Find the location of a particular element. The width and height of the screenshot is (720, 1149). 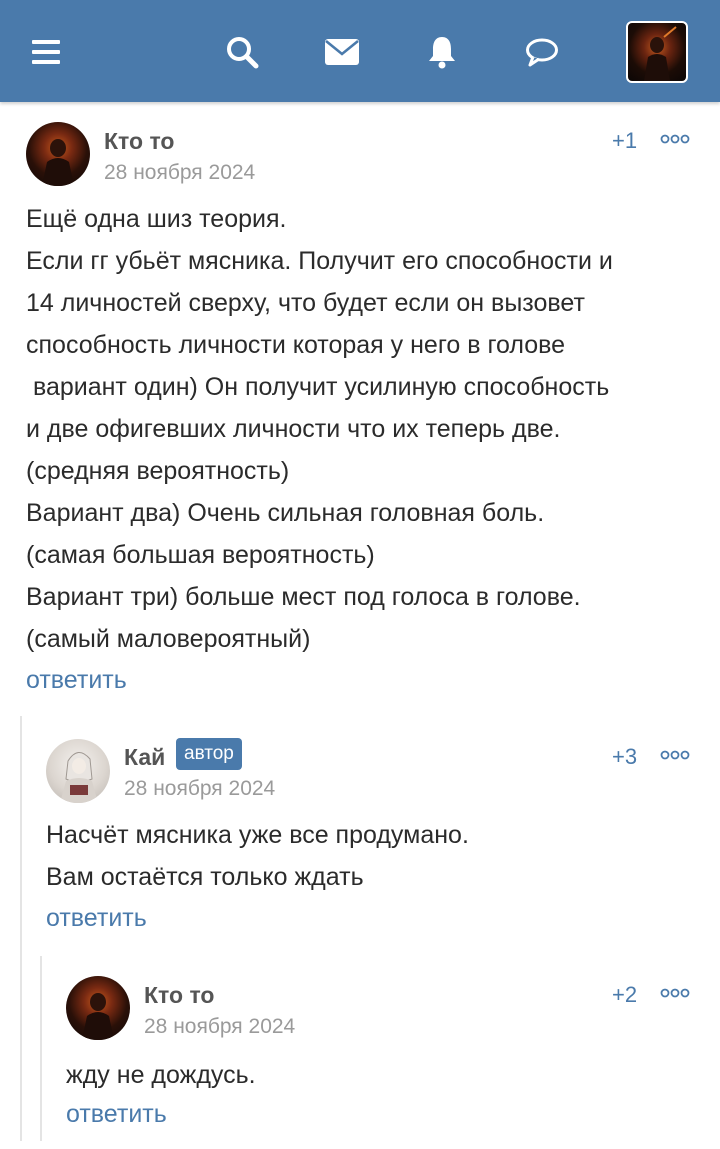

bell-icon is located at coordinates (442, 52).